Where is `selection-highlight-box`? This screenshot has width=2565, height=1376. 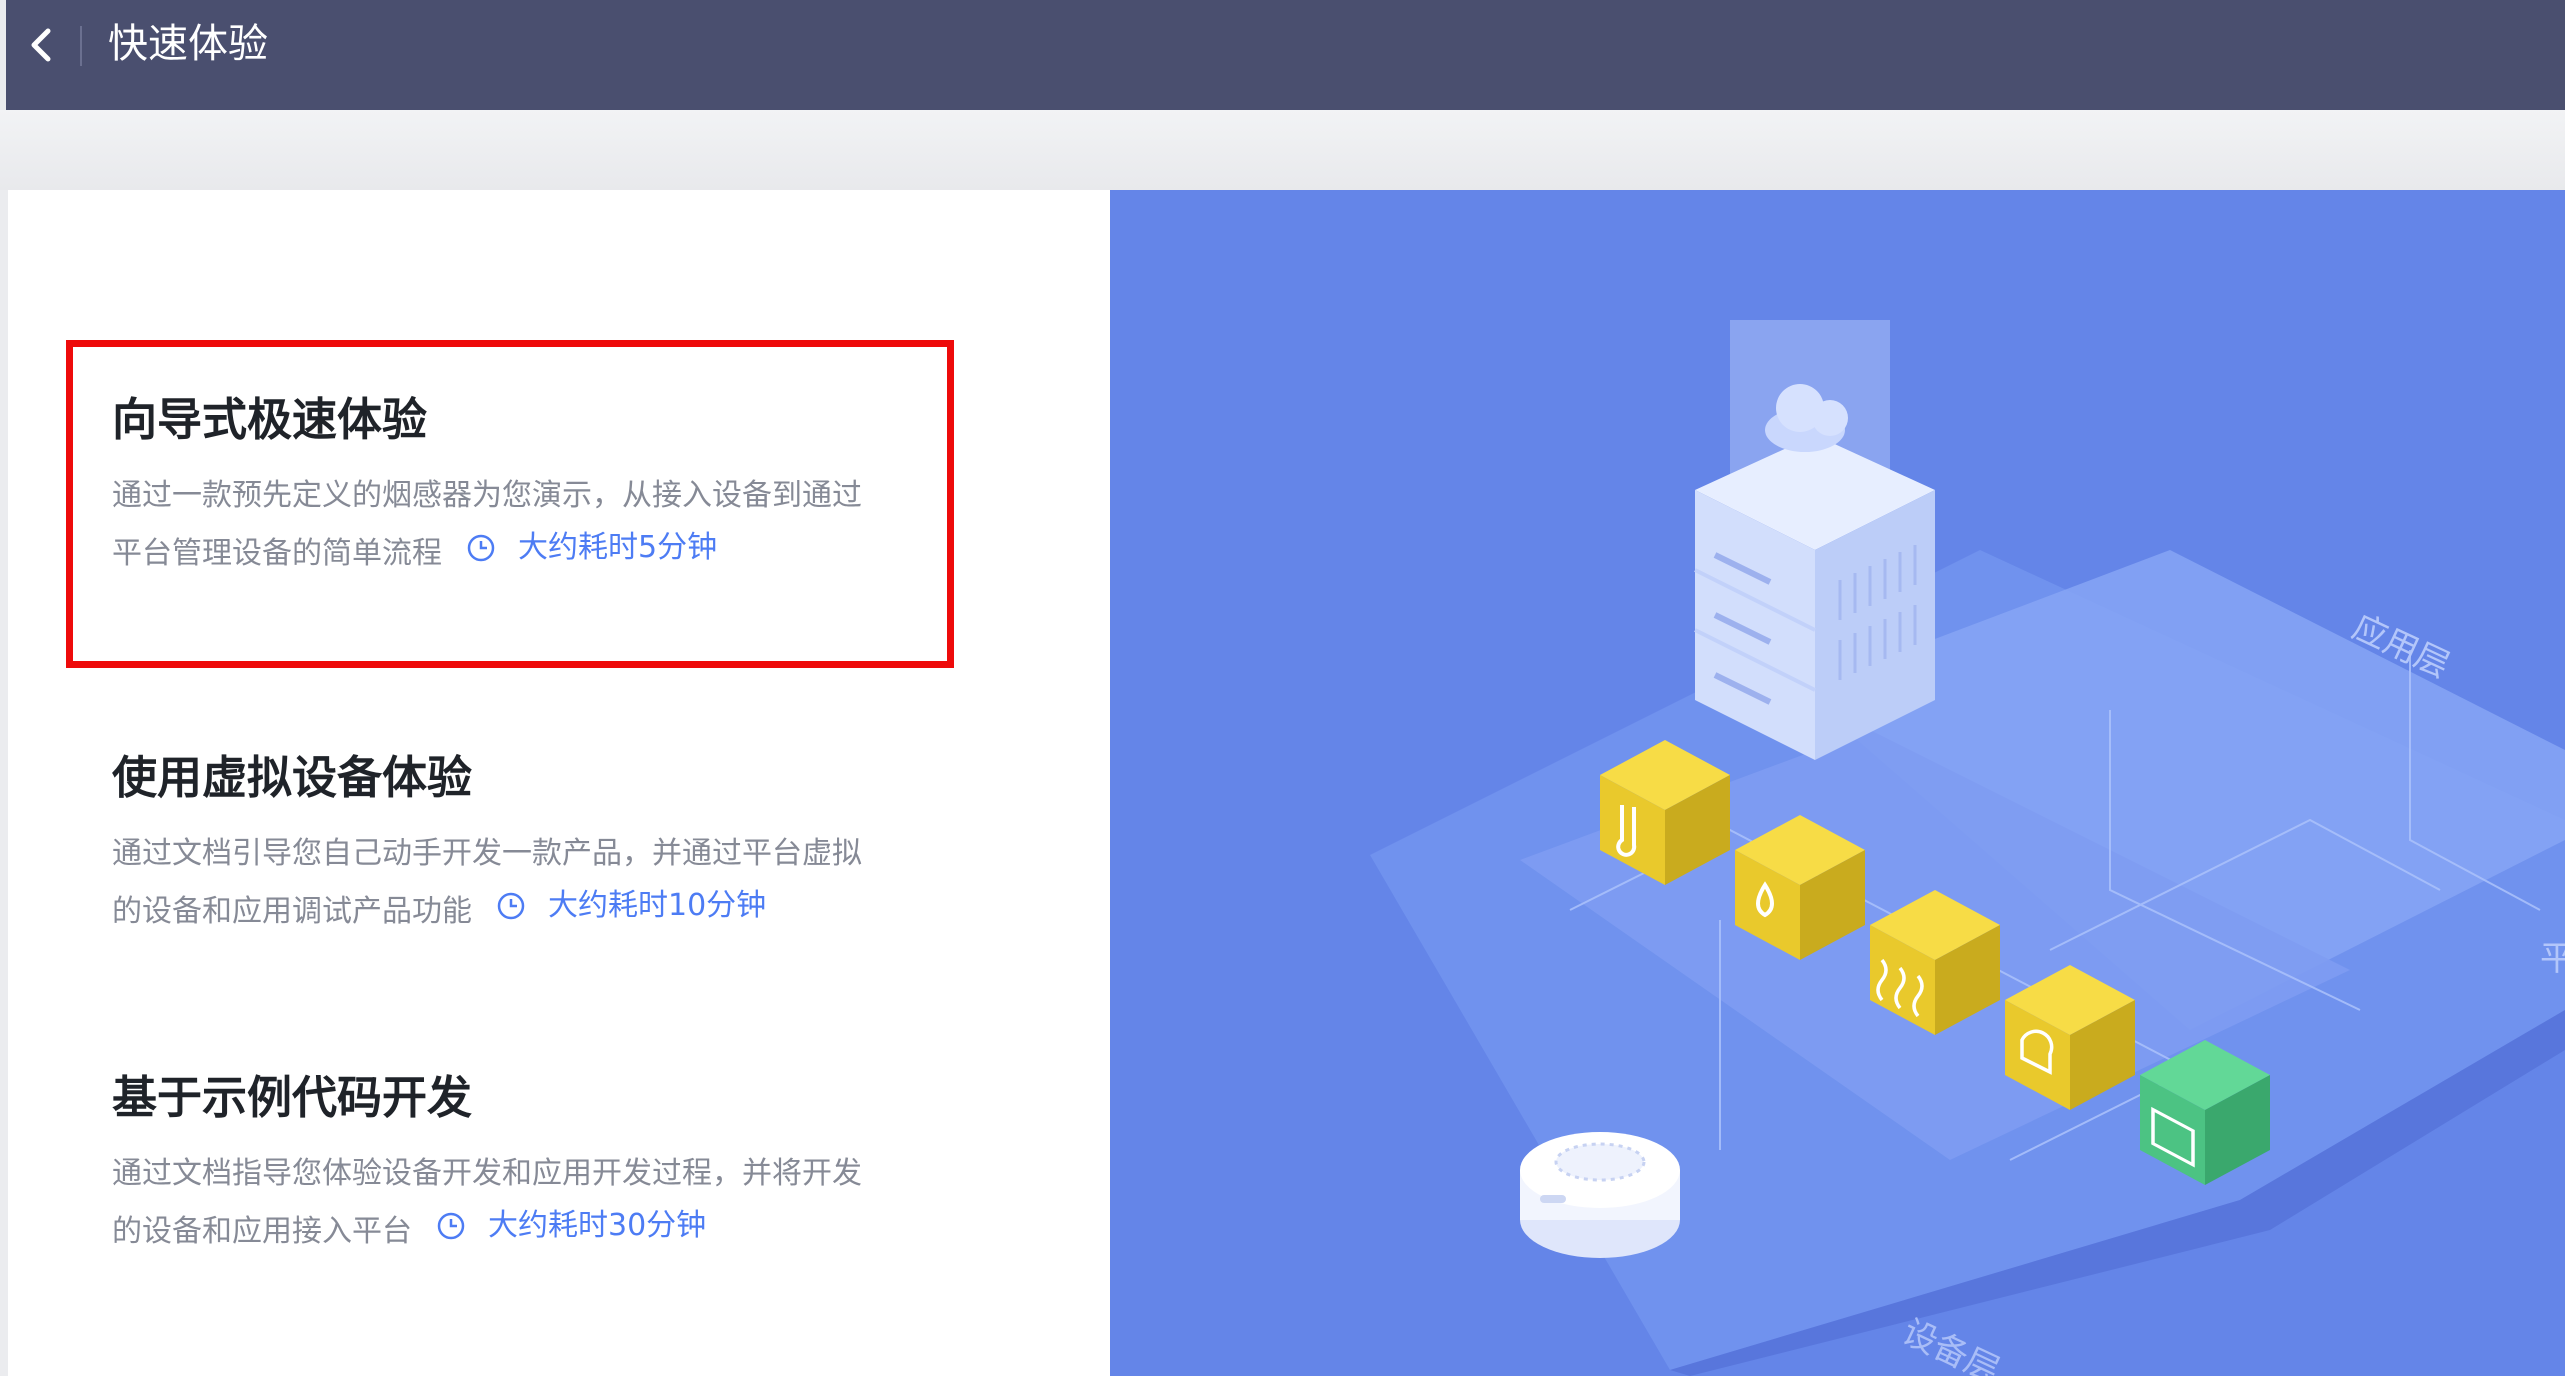
selection-highlight-box is located at coordinates (510, 504).